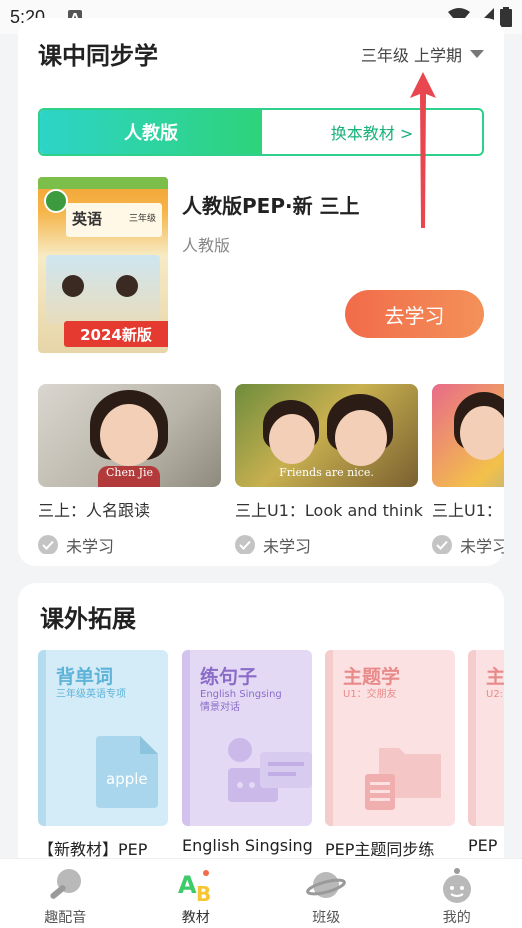 The height and width of the screenshot is (928, 522). I want to click on lesson-item: 三上U1： 未学习, so click(468, 469).